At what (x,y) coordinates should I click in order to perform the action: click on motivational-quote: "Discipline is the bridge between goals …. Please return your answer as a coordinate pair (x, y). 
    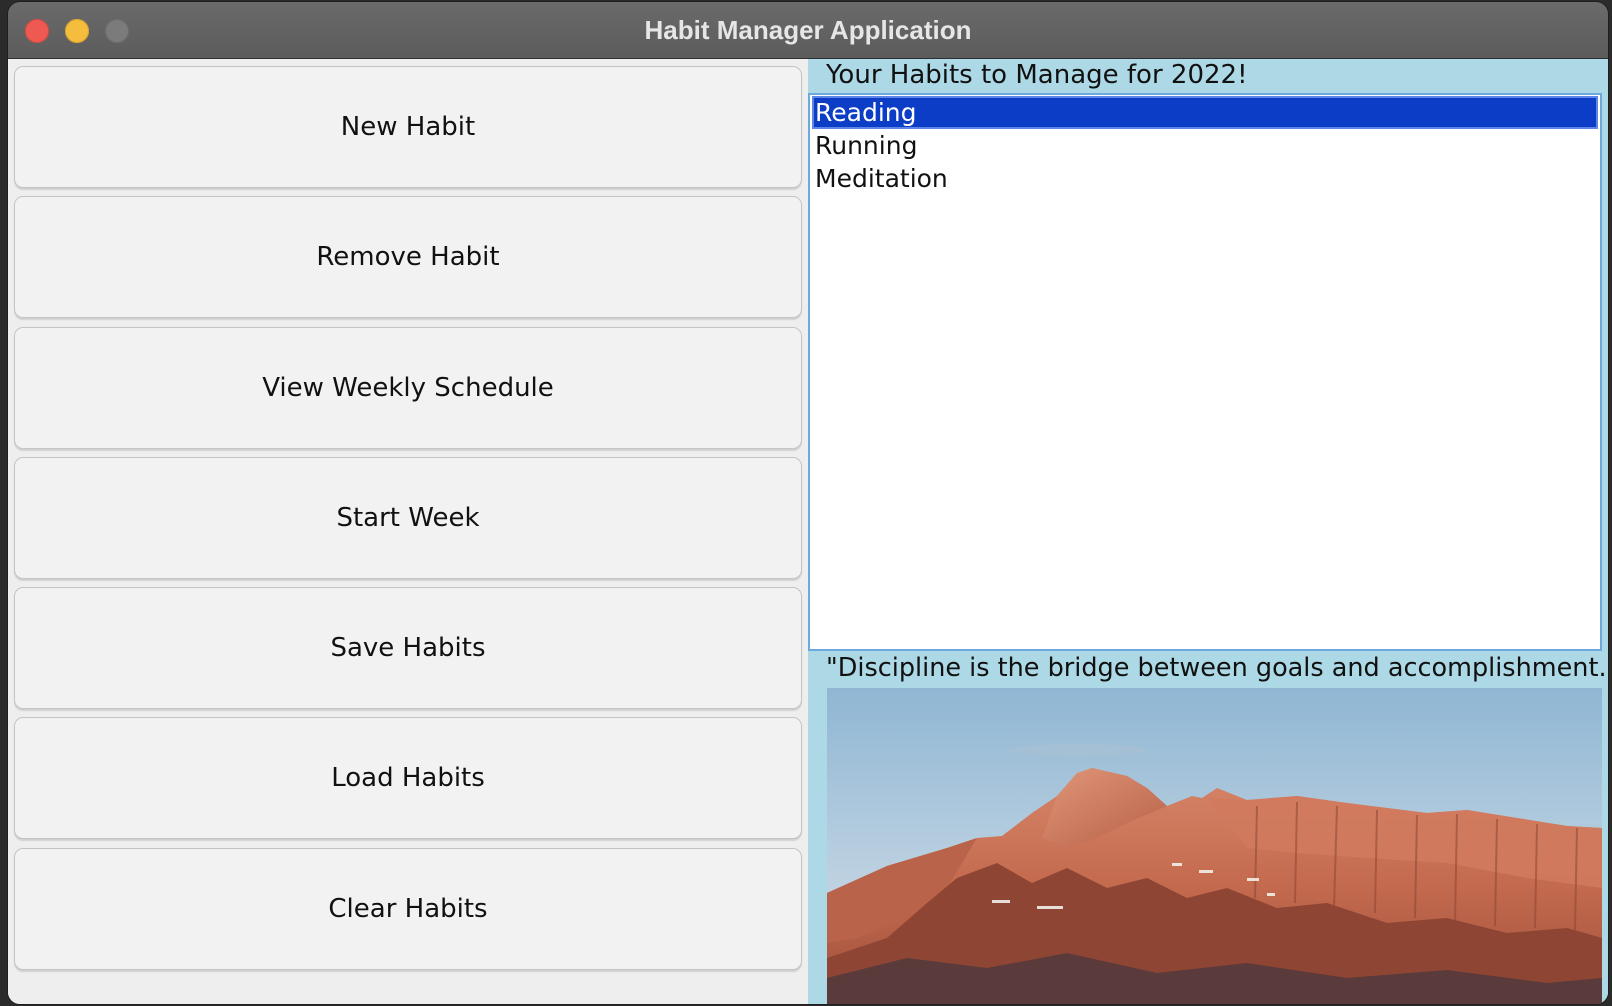
    Looking at the image, I should click on (1217, 668).